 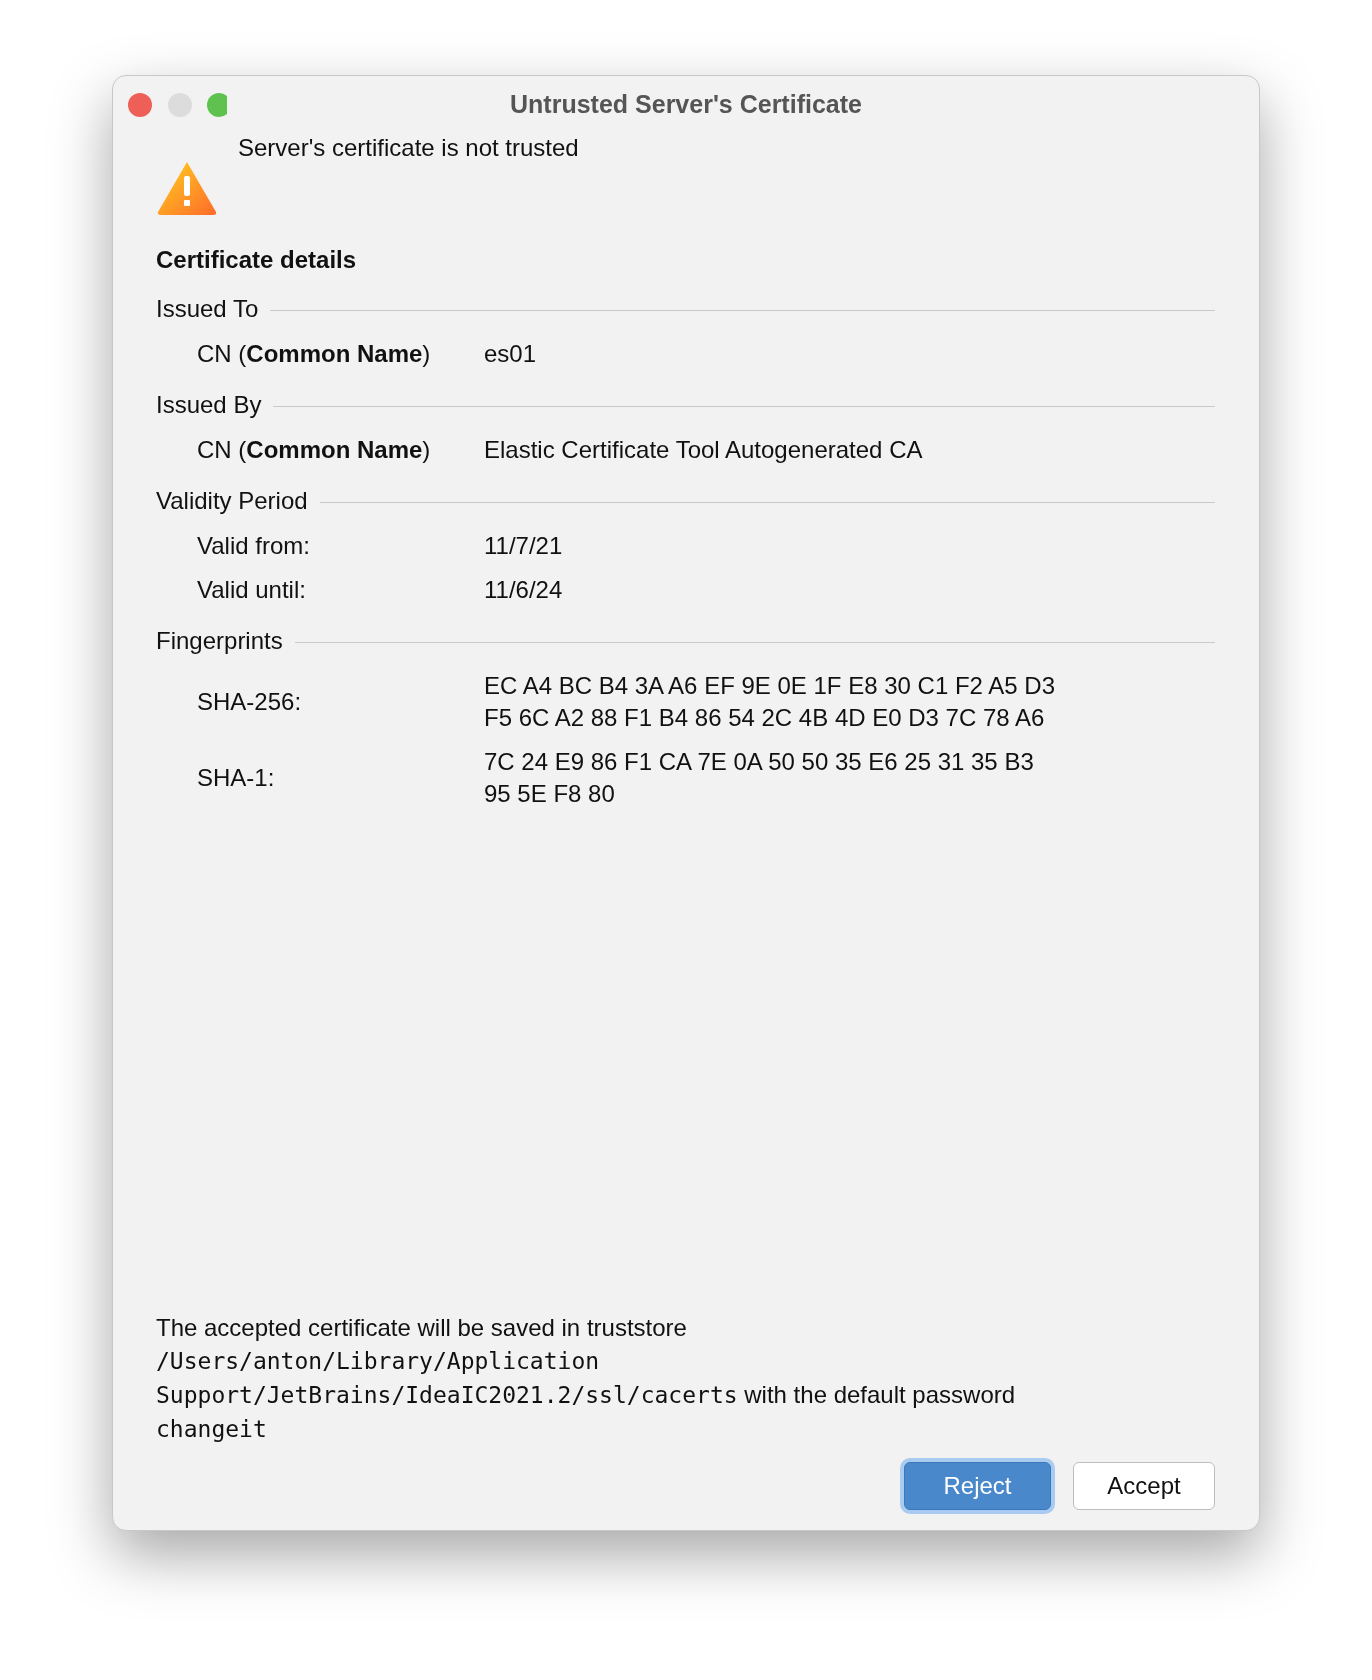 I want to click on group-title: Validity Period, so click(x=232, y=501).